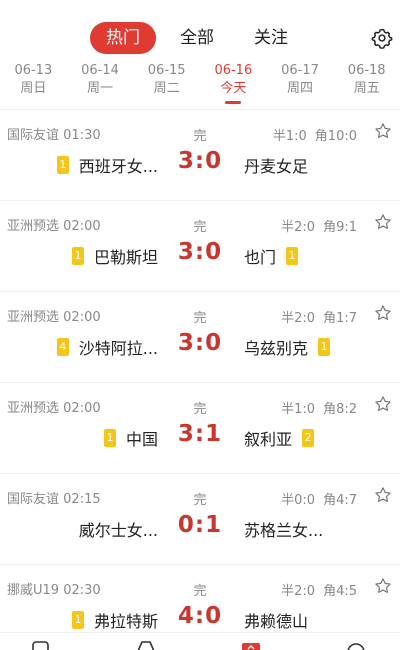 Image resolution: width=400 pixels, height=650 pixels. I want to click on match-stats: 半1:0 角8:2, so click(319, 407).